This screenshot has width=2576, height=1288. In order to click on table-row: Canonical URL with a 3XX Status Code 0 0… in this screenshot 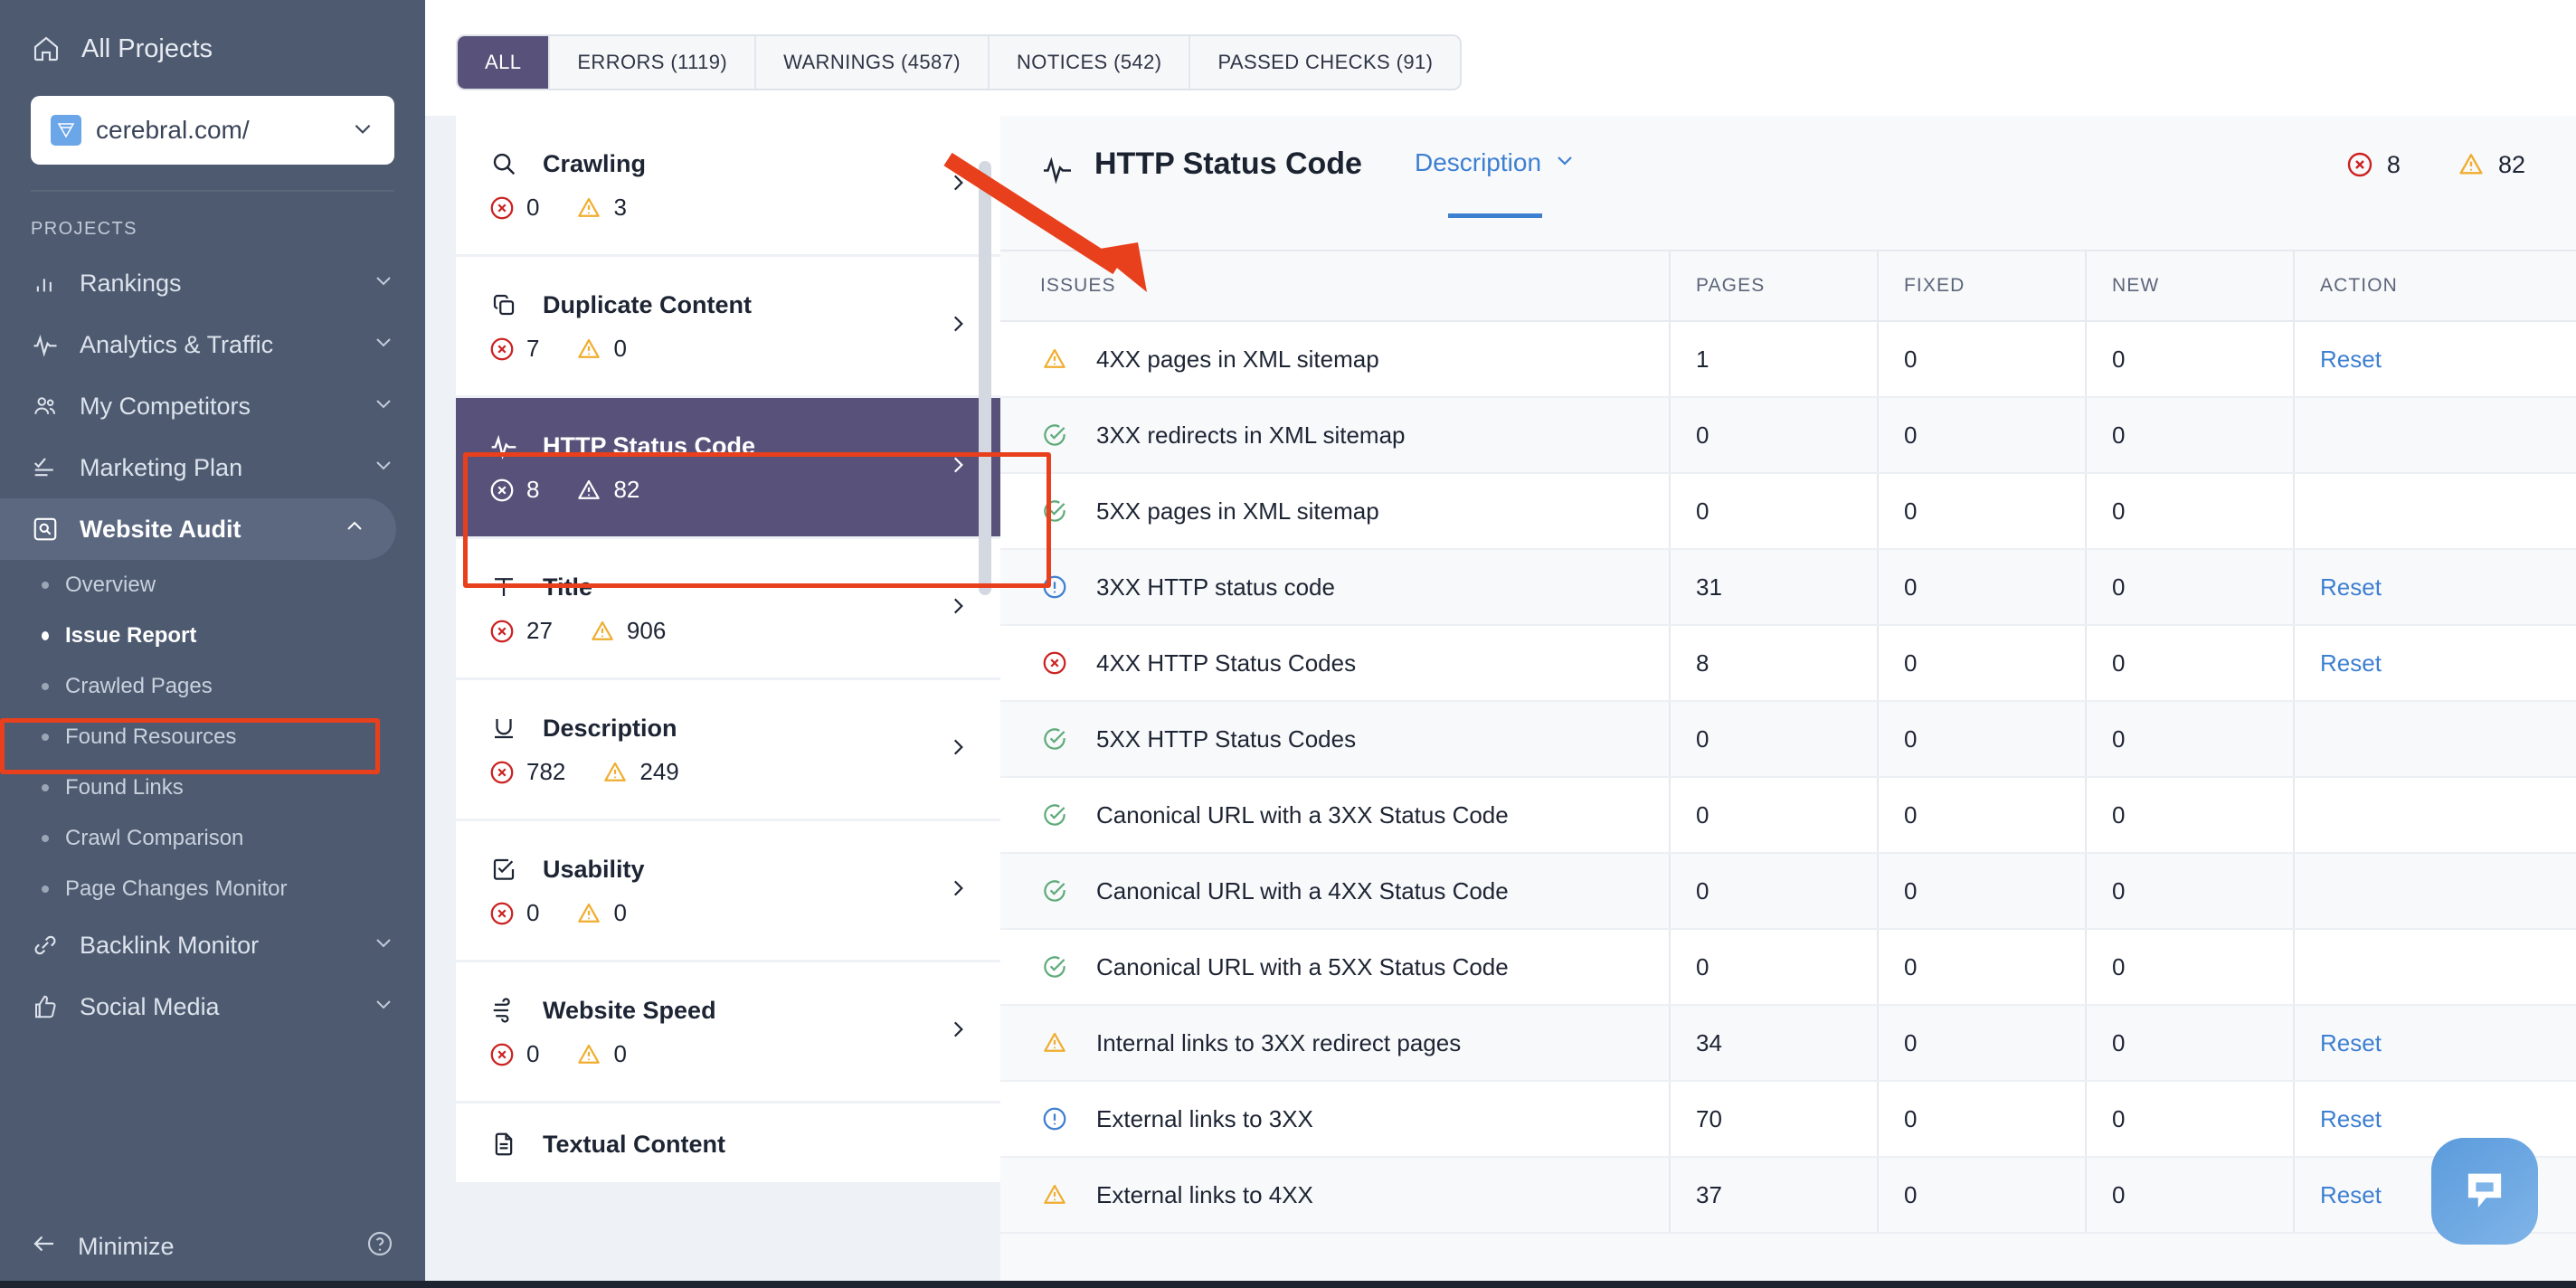, I will do `click(1788, 816)`.